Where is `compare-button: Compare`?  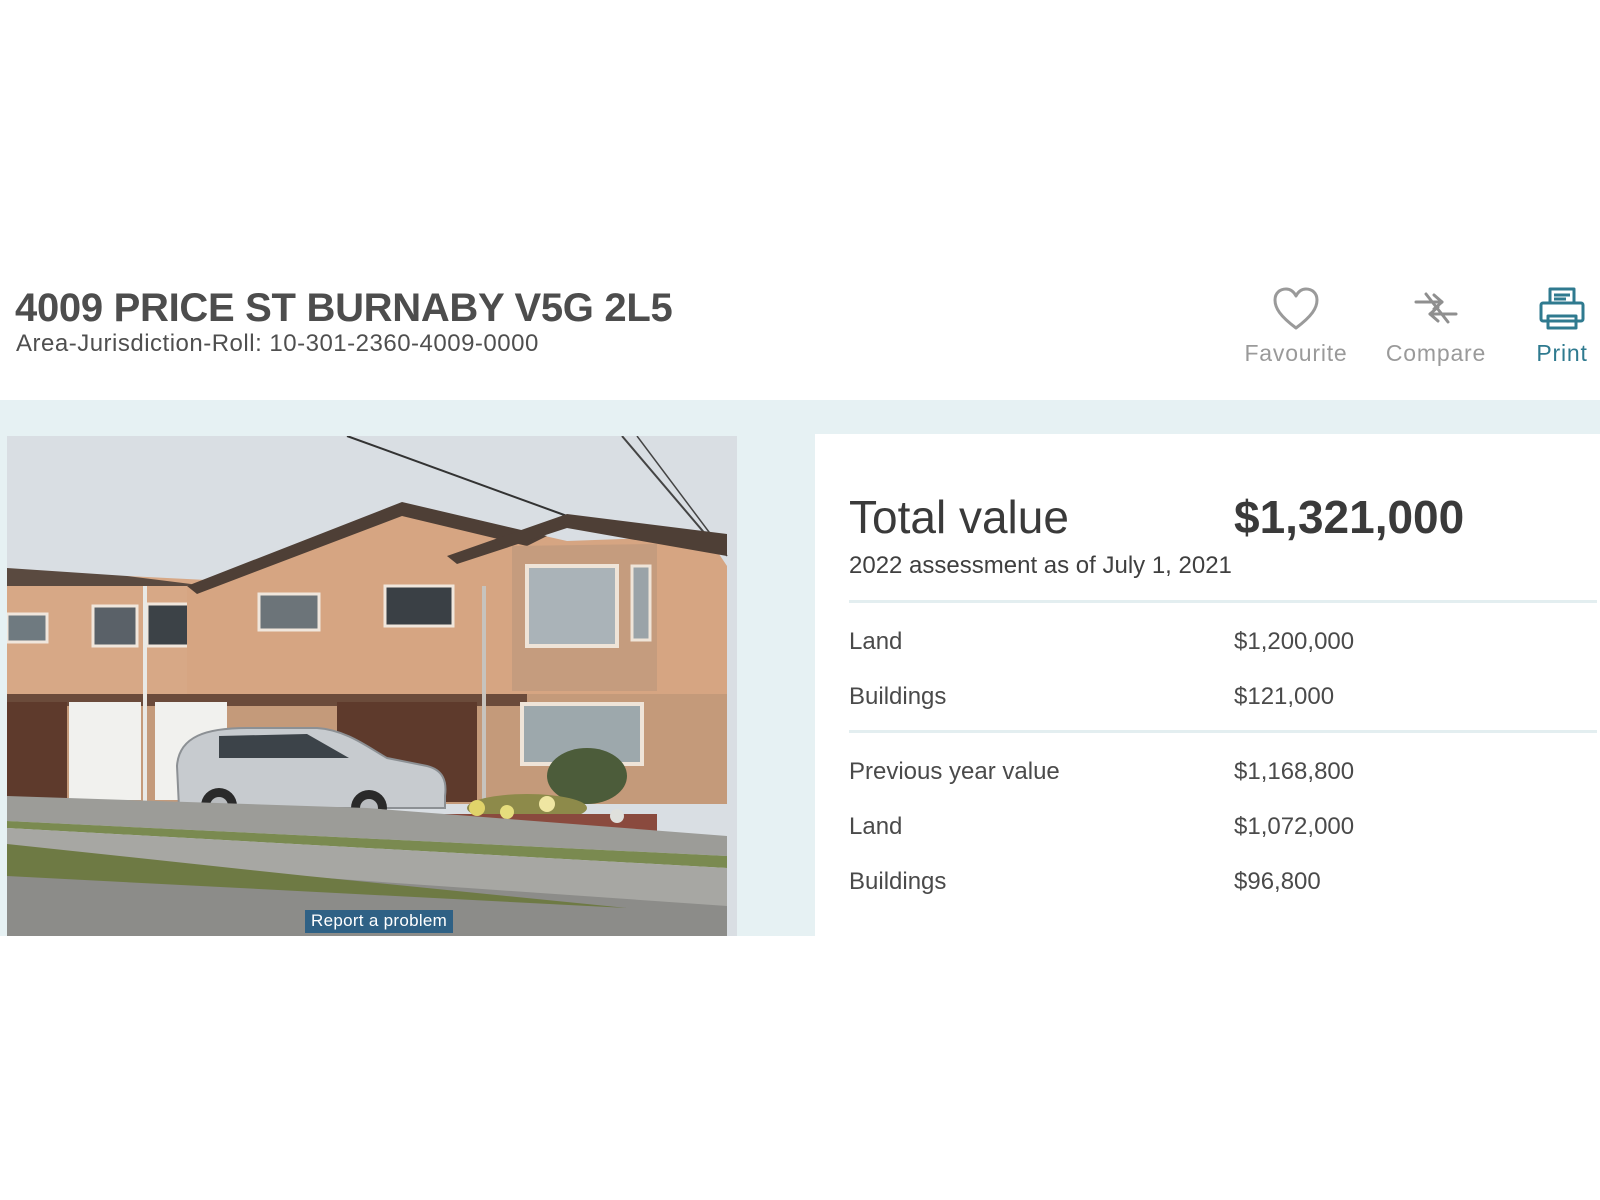
compare-button: Compare is located at coordinates (1436, 334).